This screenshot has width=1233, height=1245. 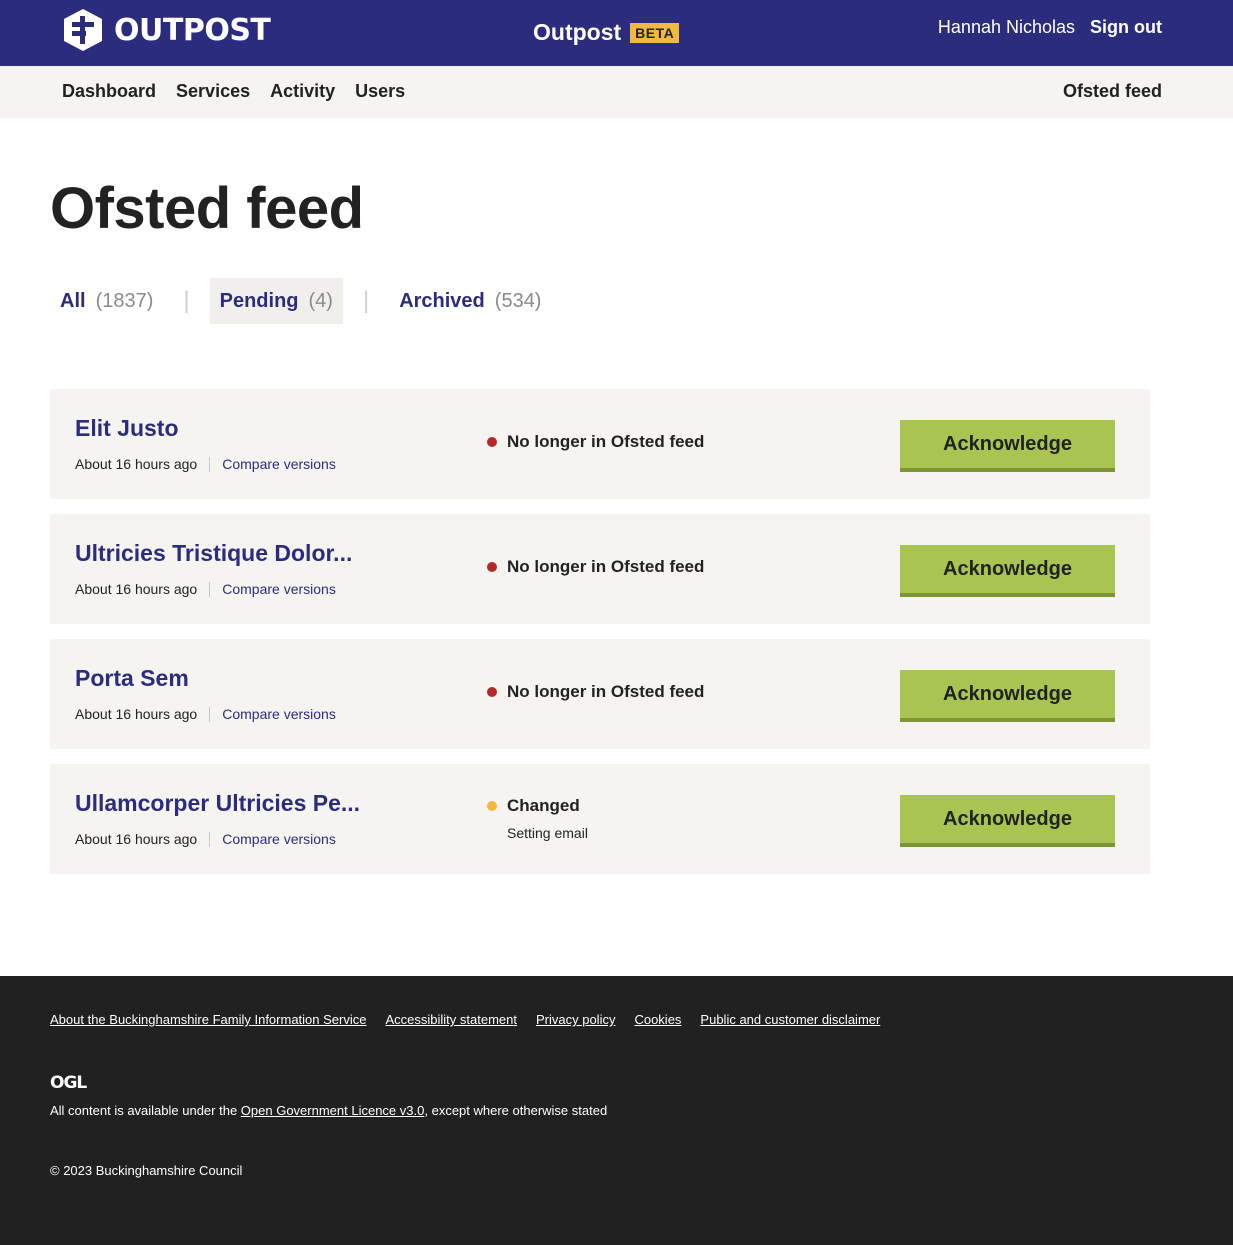 I want to click on ogl-logo-text: OGL, so click(x=68, y=1081).